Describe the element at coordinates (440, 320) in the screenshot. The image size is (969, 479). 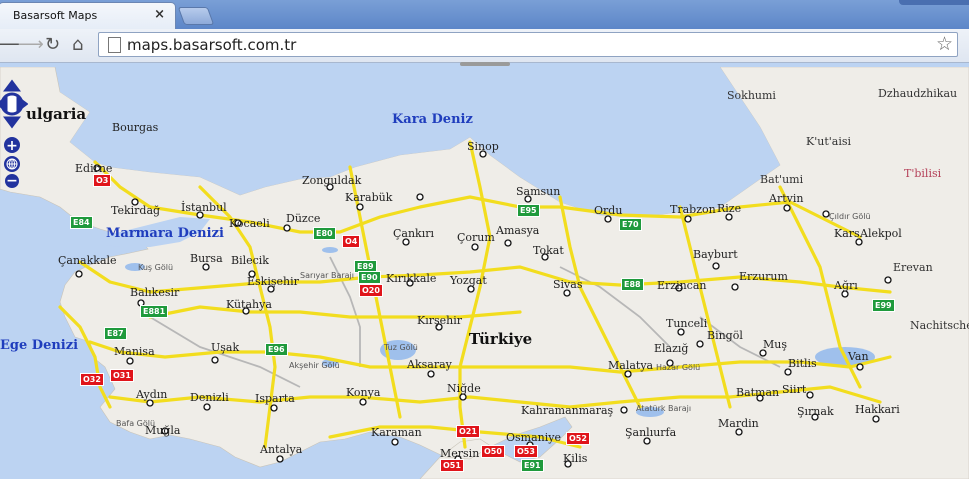
I see `city-label: Kırşehir` at that location.